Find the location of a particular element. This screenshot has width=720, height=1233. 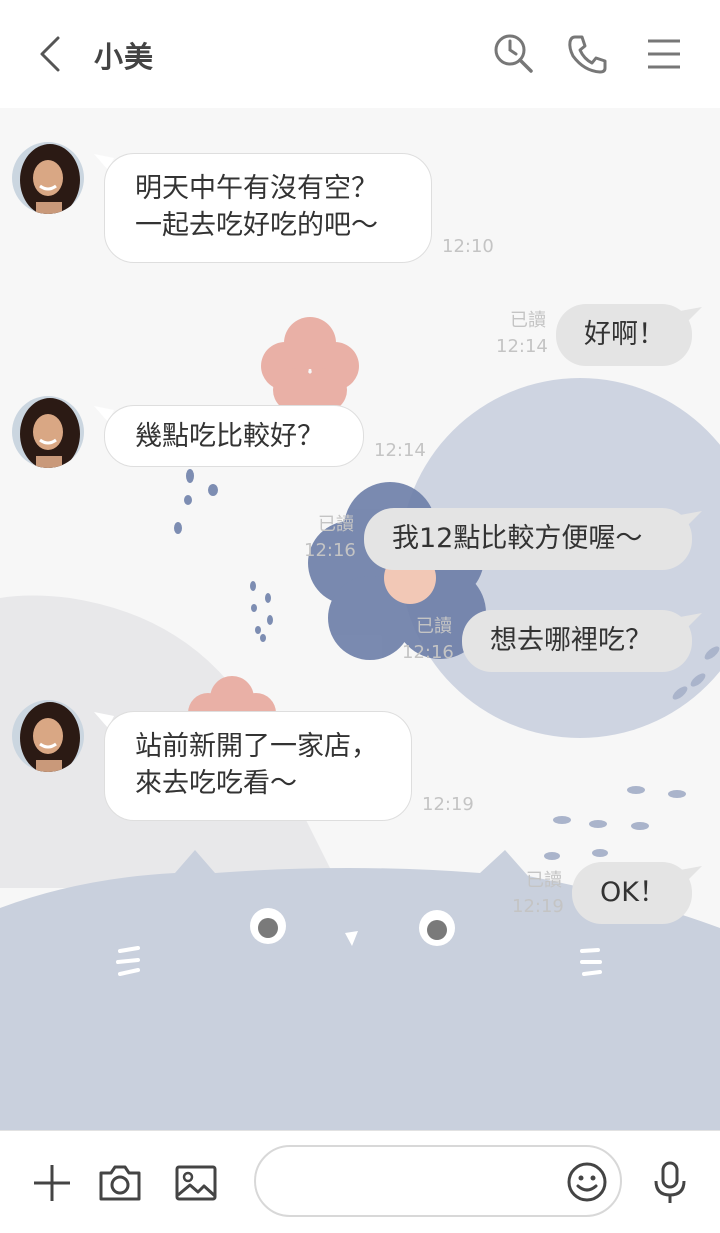

chat-header: 小美 is located at coordinates (360, 54).